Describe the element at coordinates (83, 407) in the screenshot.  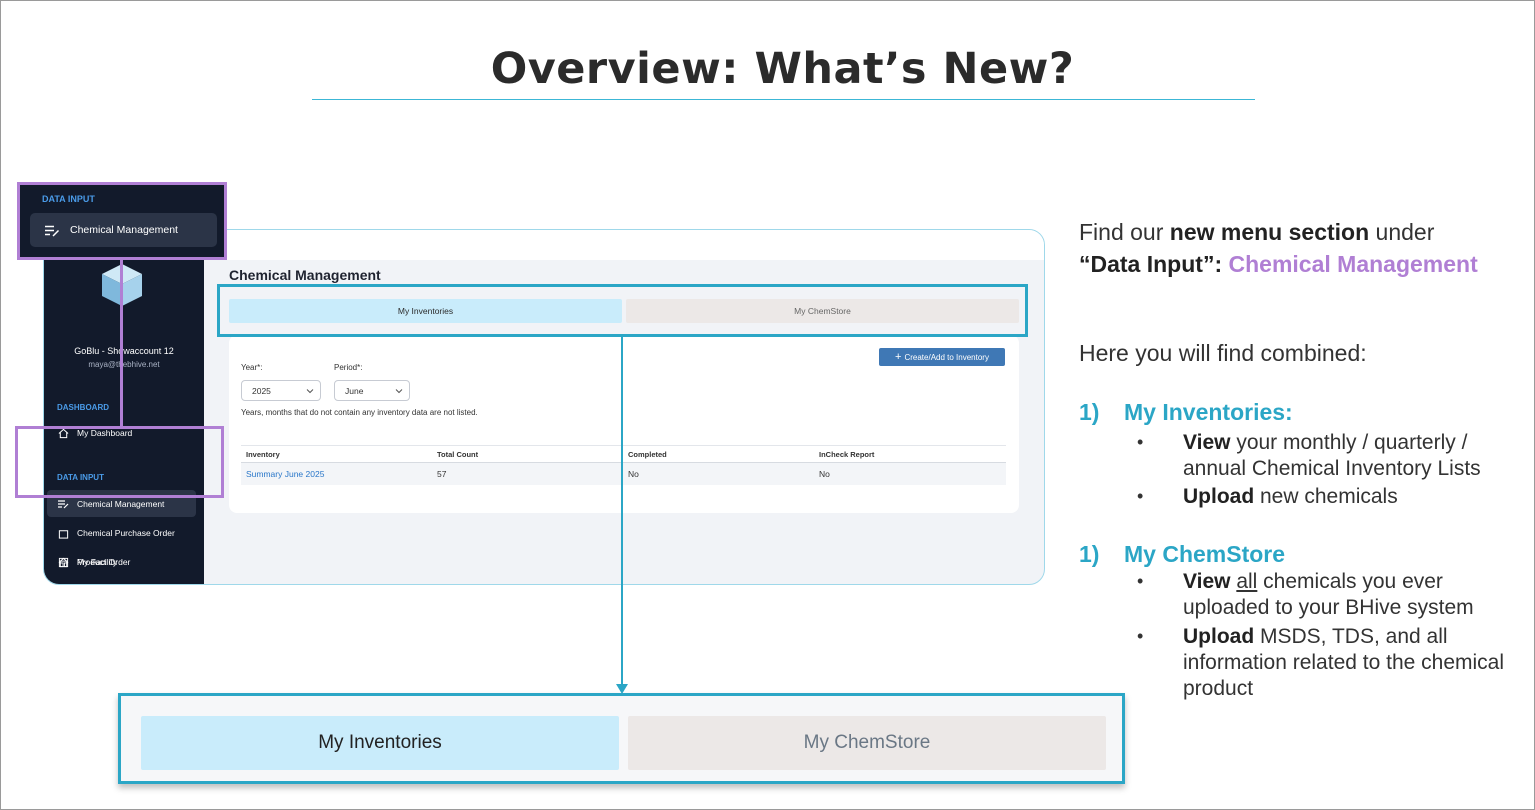
I see `sidebar-heading-dashboard: DASHBOARD` at that location.